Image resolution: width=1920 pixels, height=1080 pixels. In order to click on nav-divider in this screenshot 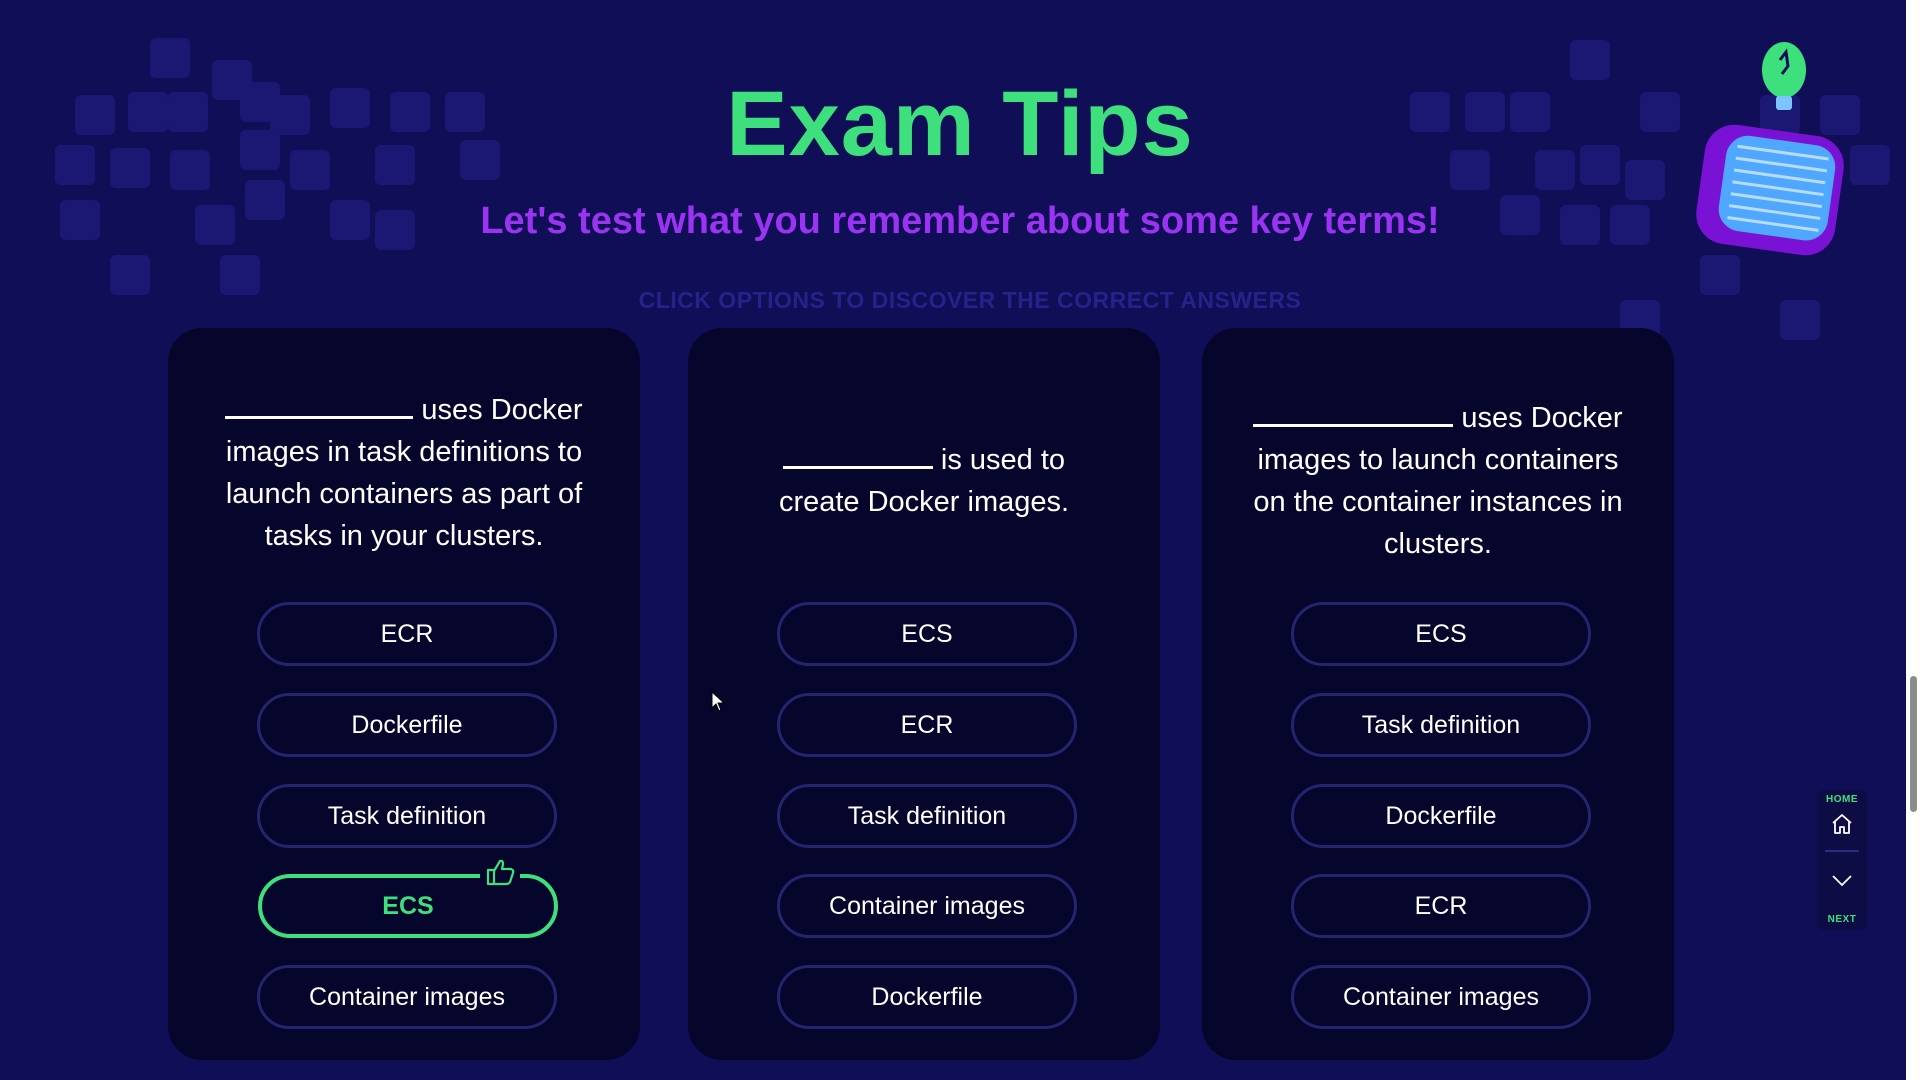, I will do `click(1842, 851)`.